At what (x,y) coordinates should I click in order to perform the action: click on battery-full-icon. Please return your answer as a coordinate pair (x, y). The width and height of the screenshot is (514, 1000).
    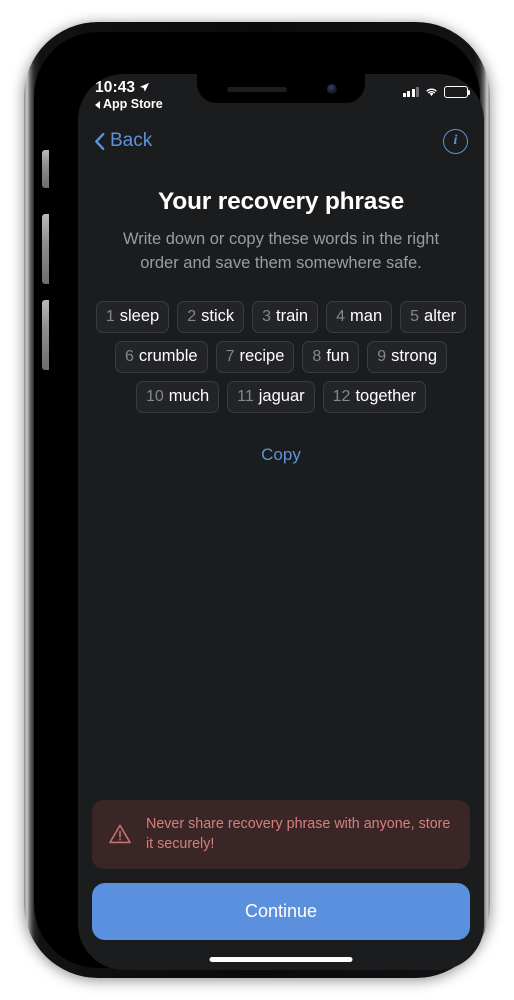
    Looking at the image, I should click on (457, 92).